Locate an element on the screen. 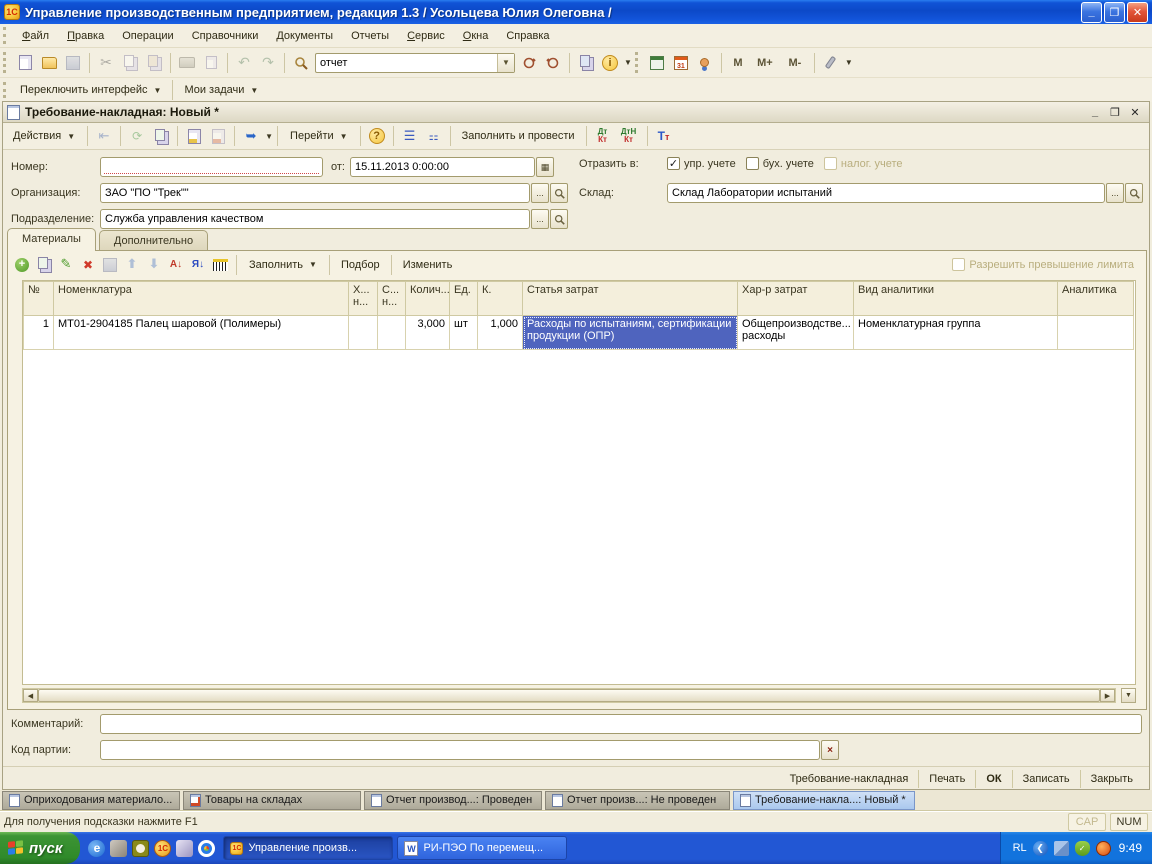  scrollbar-thumb is located at coordinates (569, 695).